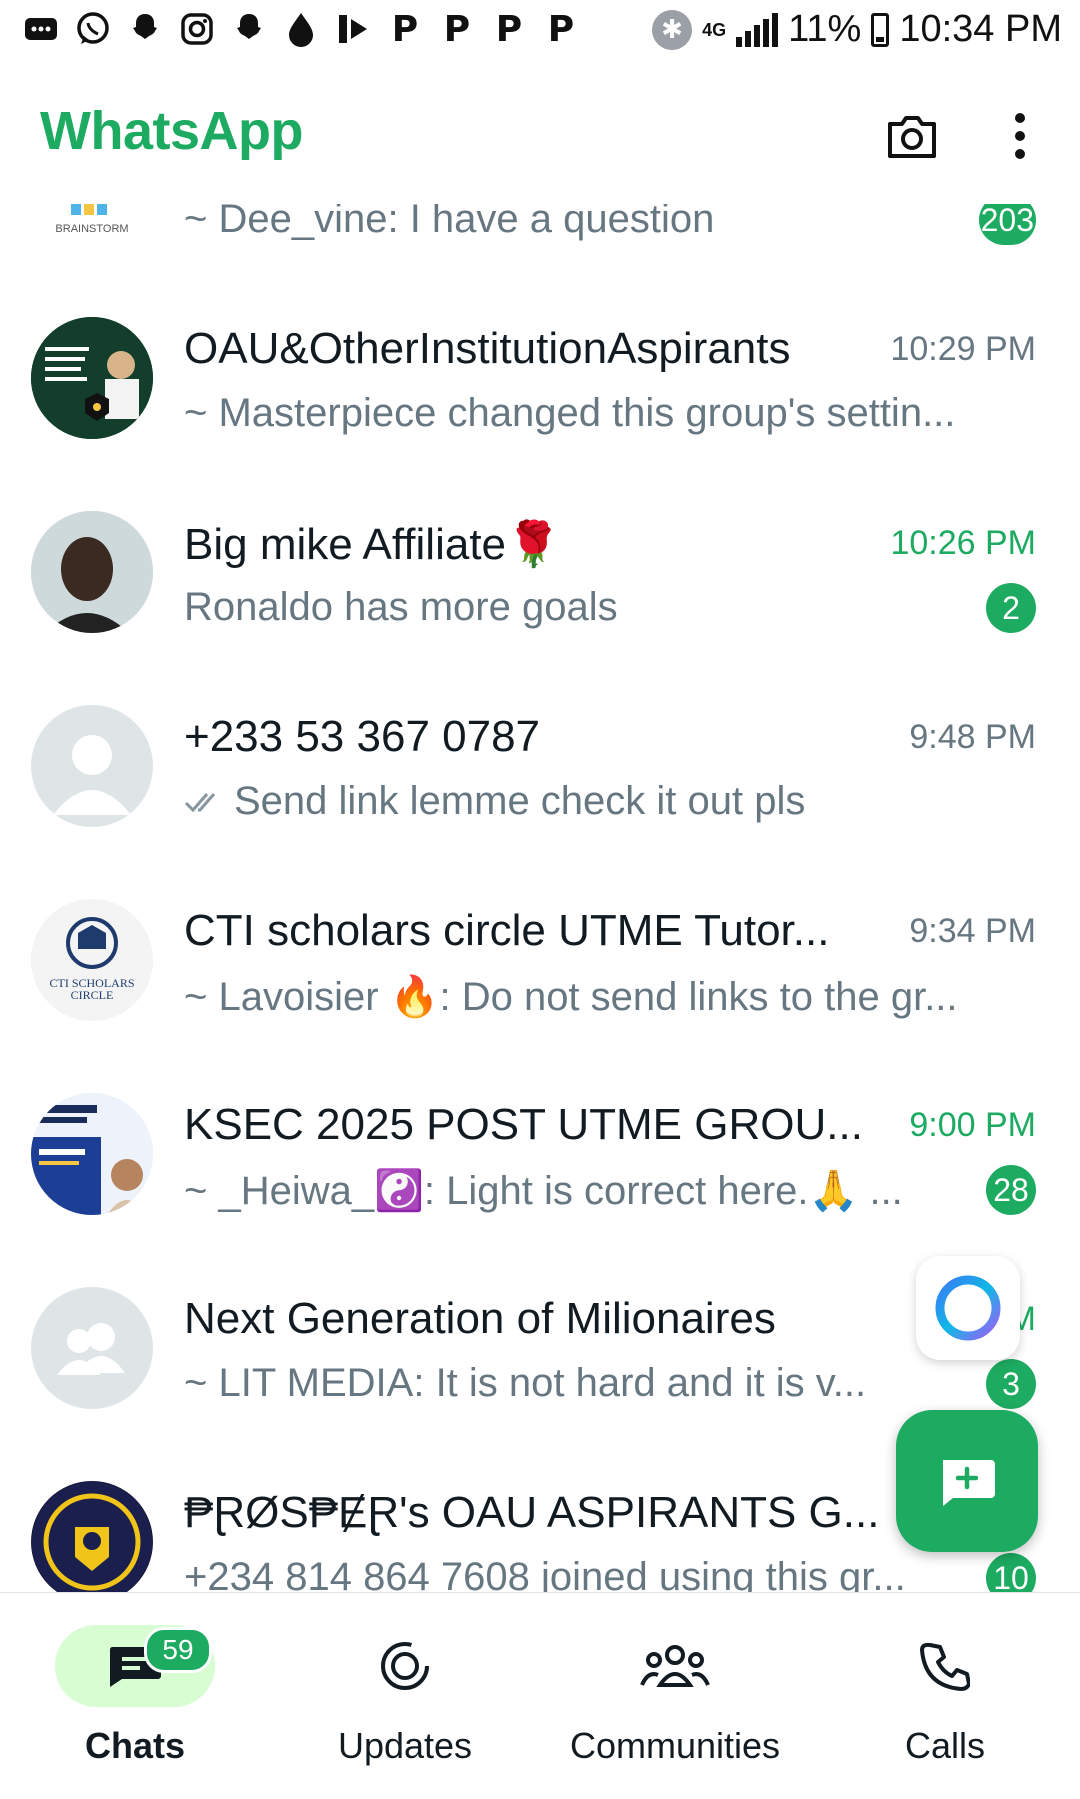 Image resolution: width=1080 pixels, height=1799 pixels. What do you see at coordinates (401, 607) in the screenshot?
I see `chat-preview: Ronaldo has more goals` at bounding box center [401, 607].